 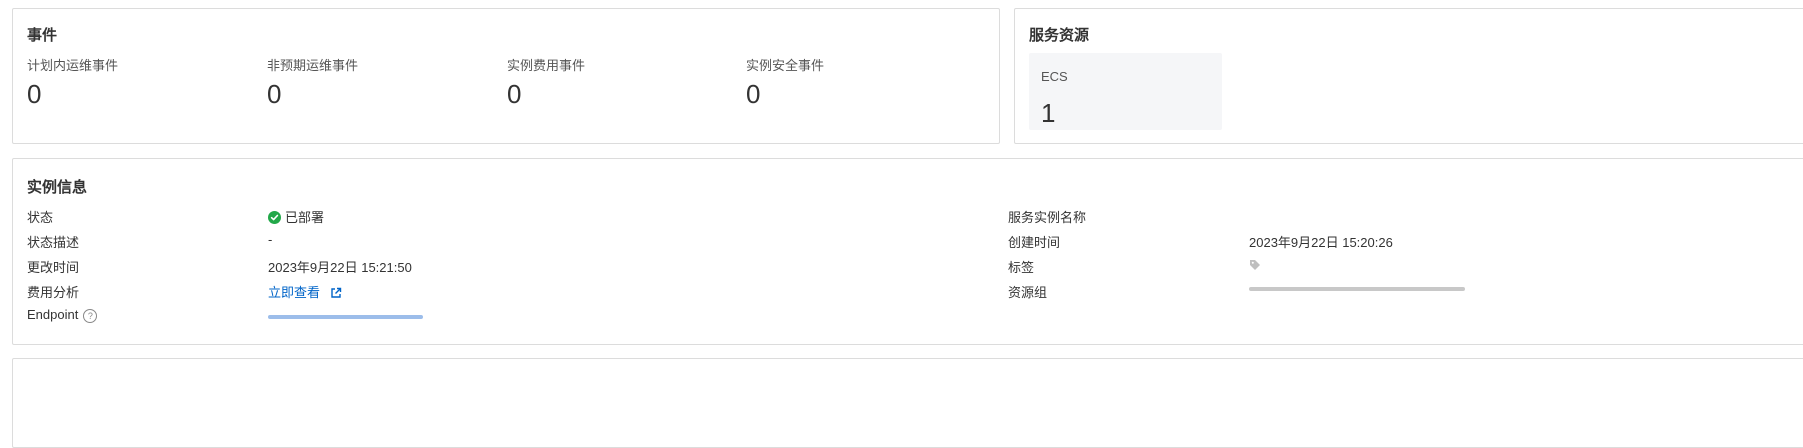 I want to click on tag-icon, so click(x=1255, y=267).